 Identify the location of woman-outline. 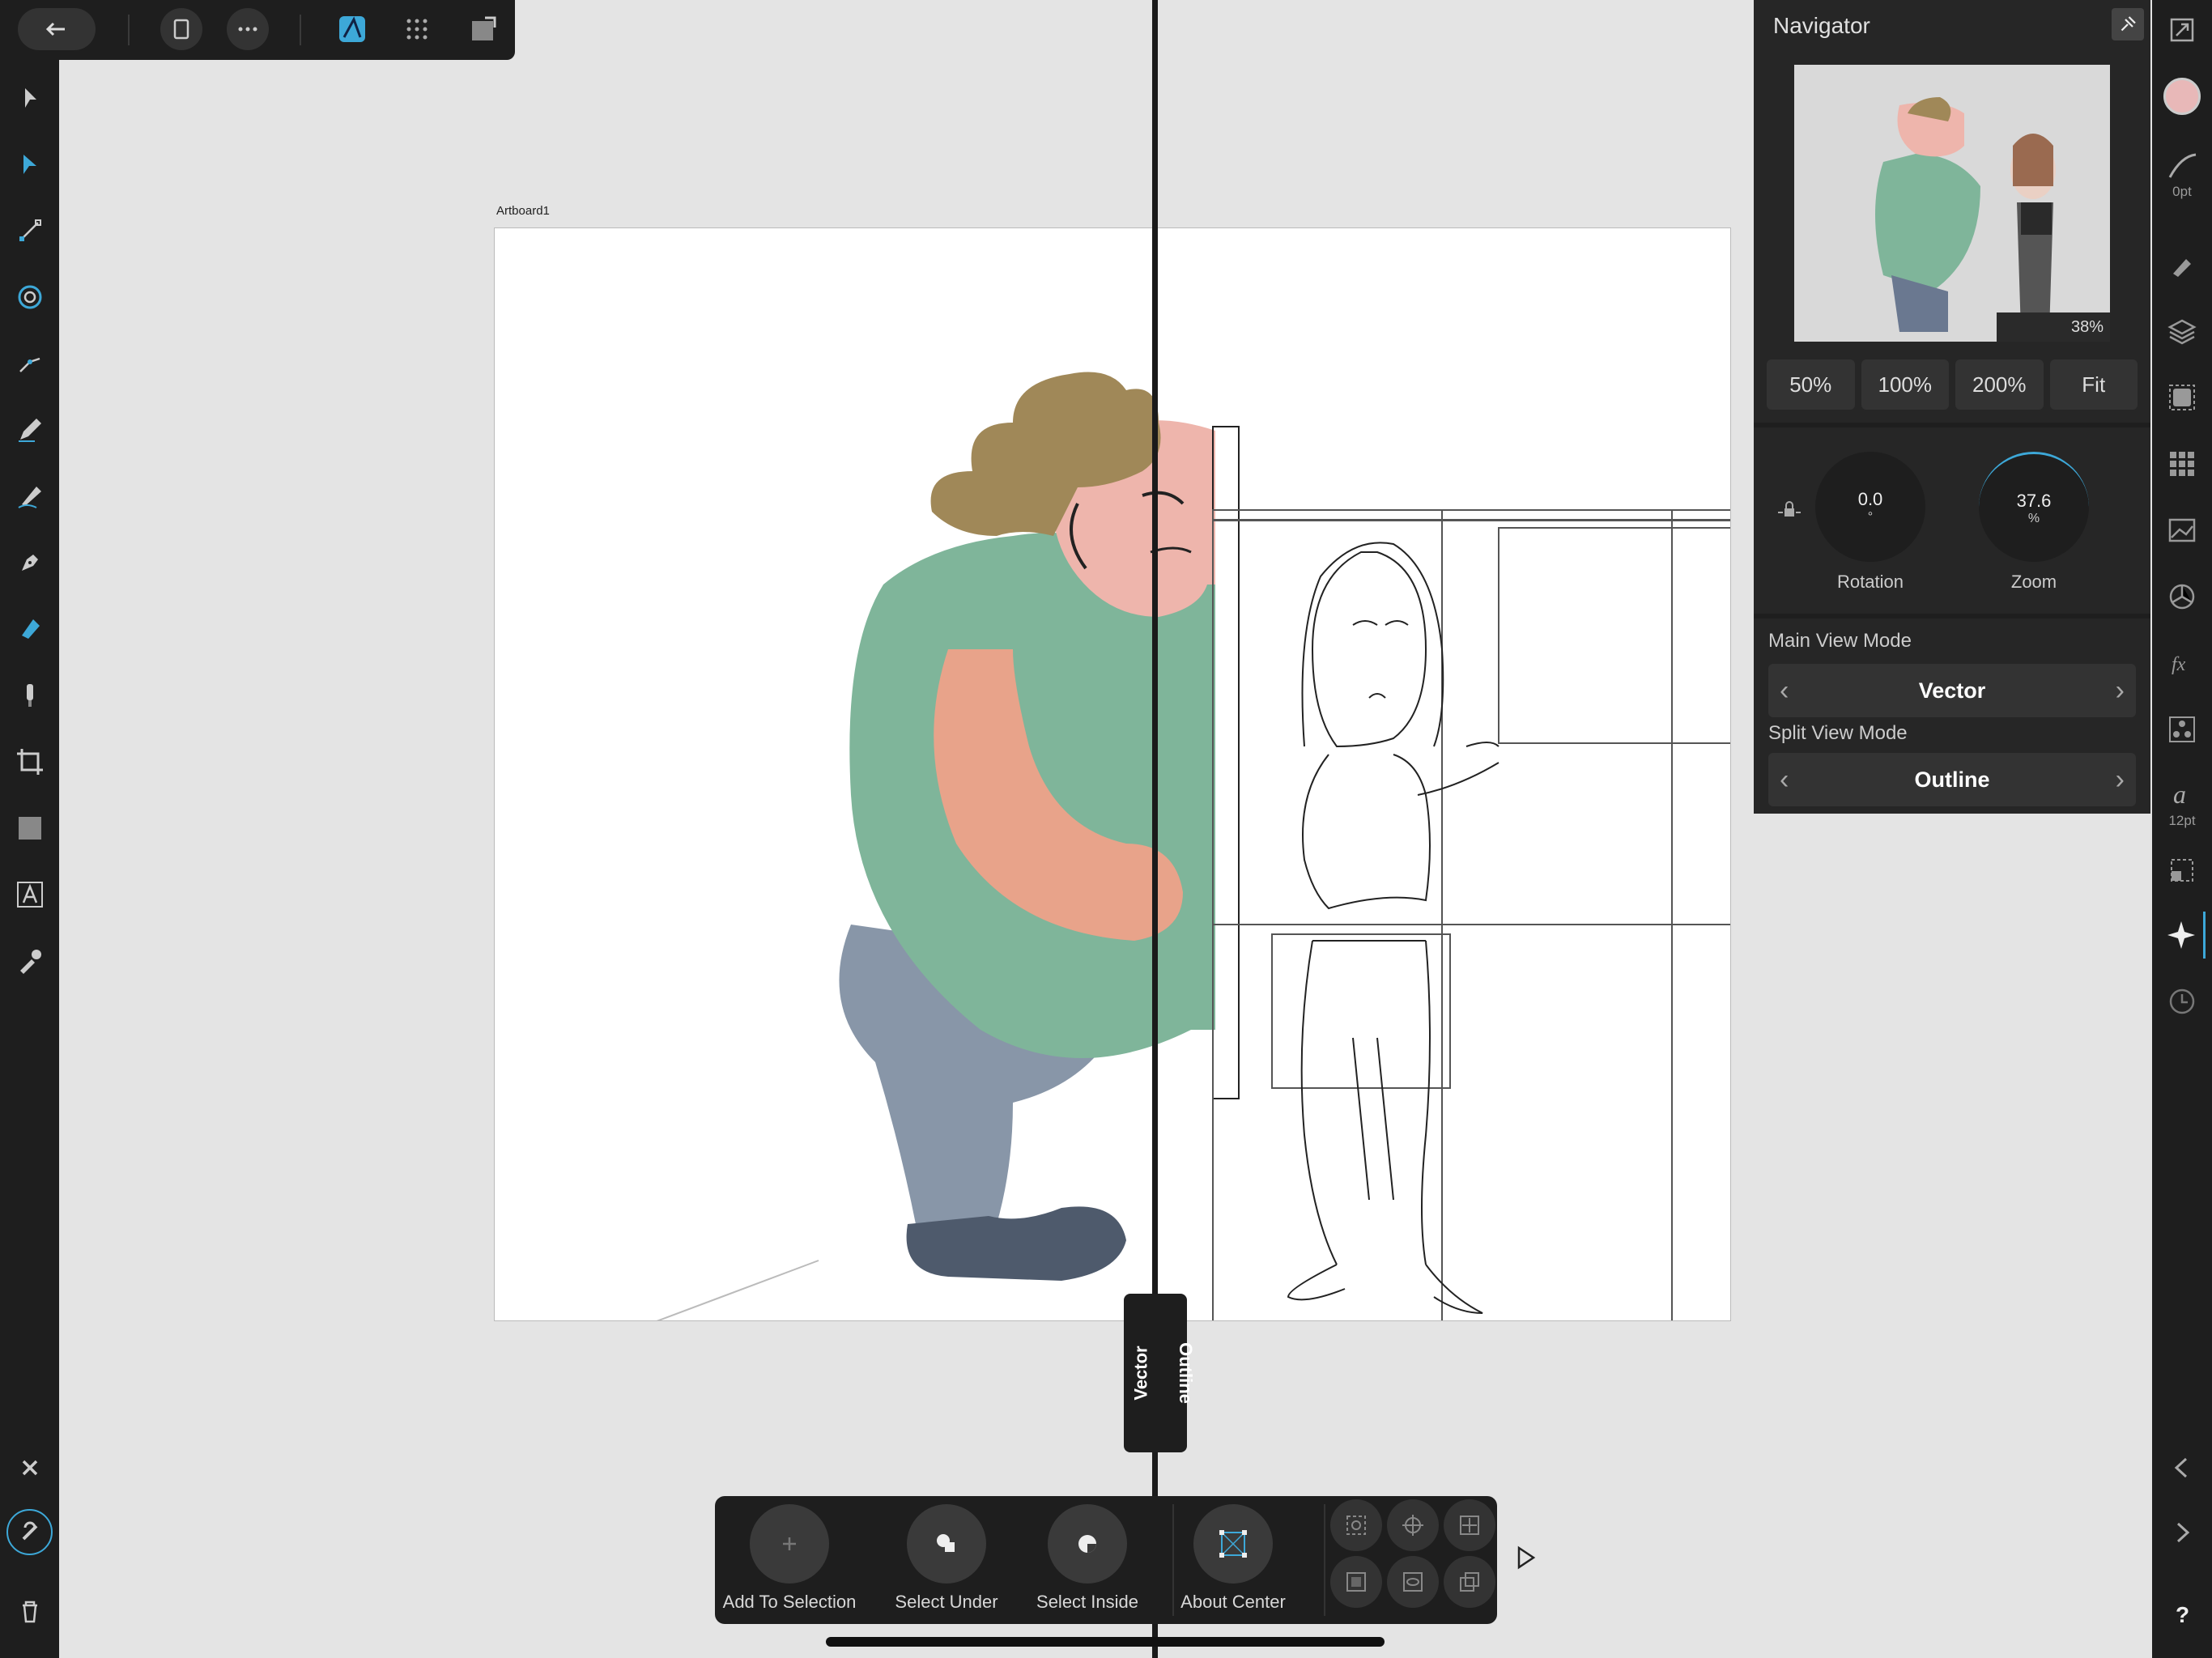
(1471, 873).